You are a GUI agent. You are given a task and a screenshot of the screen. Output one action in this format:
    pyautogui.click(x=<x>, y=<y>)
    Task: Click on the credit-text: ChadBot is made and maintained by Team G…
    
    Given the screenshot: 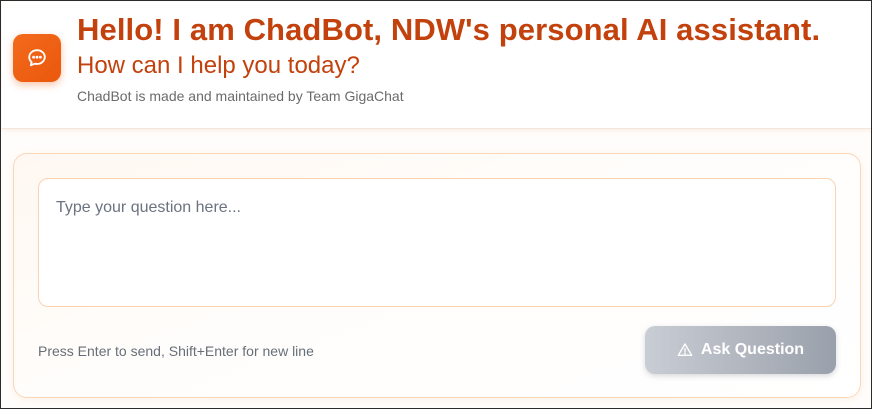 What is the action you would take?
    pyautogui.click(x=240, y=96)
    